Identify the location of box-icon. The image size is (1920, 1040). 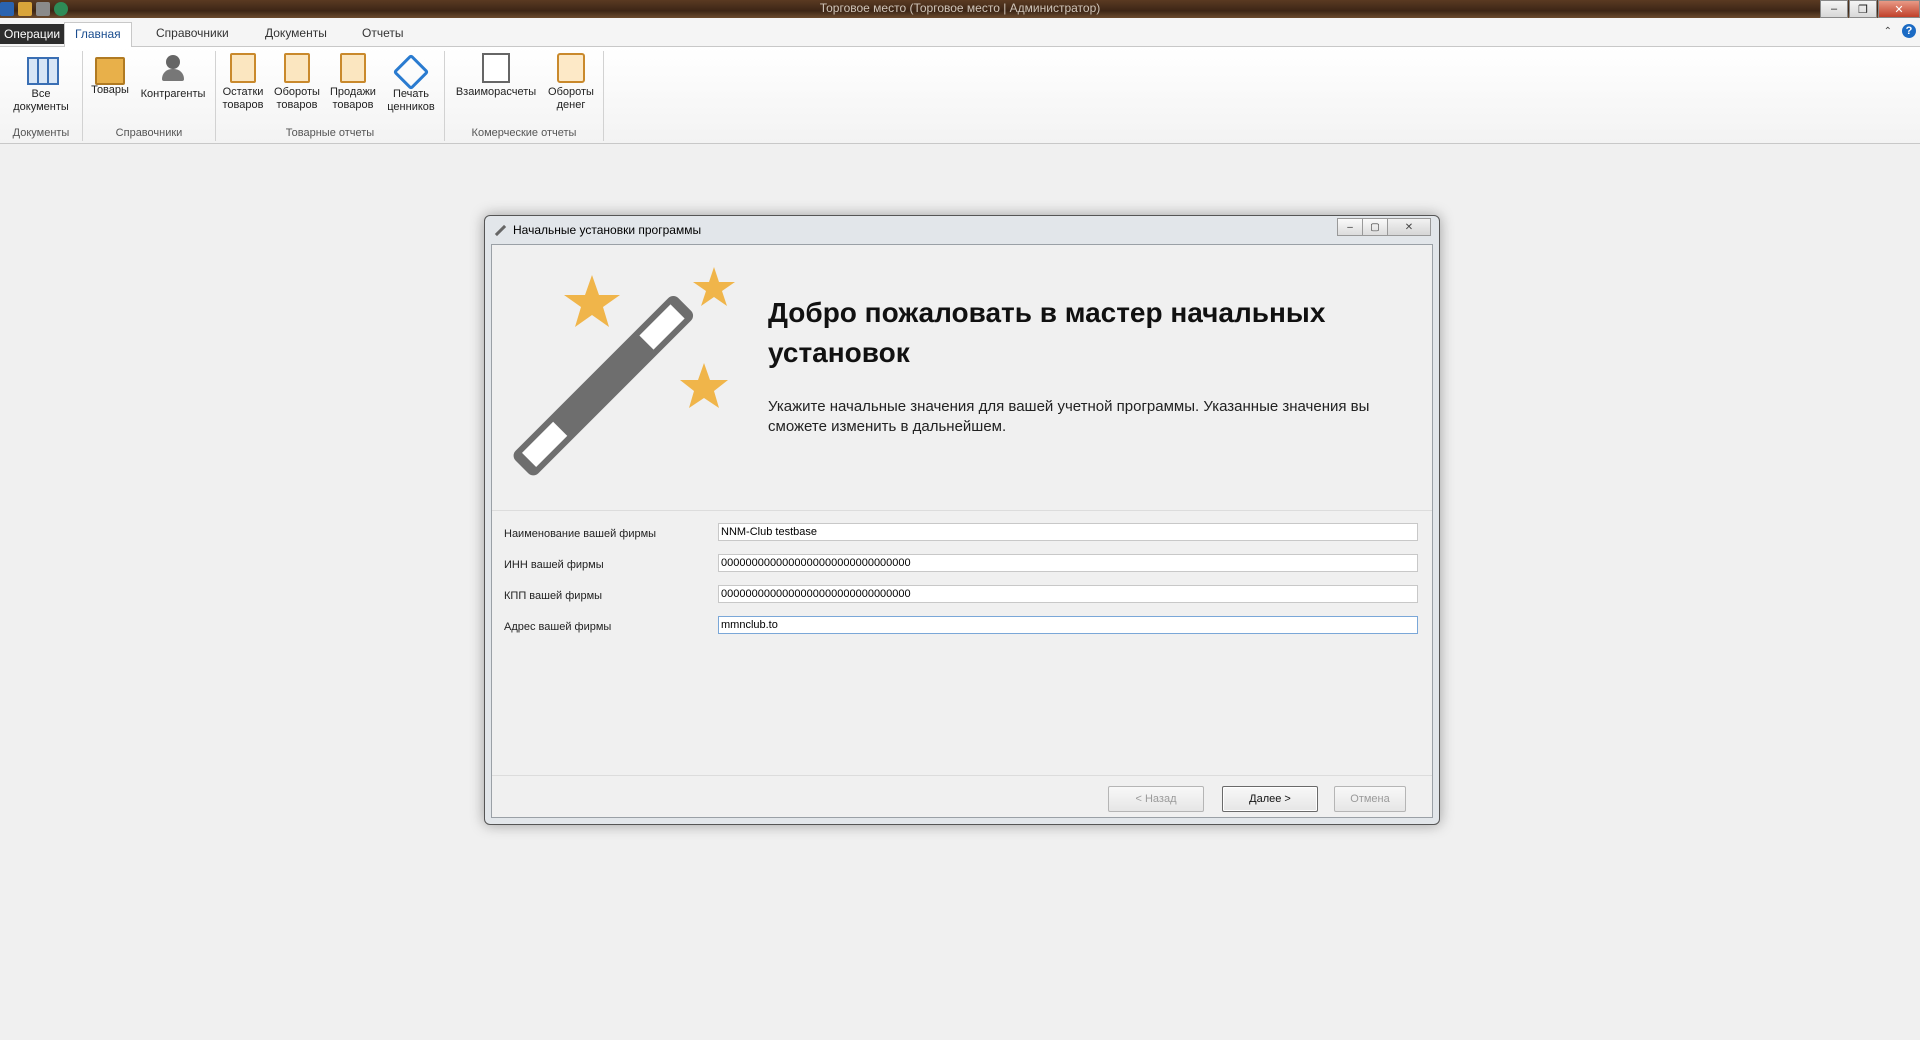
(110, 71).